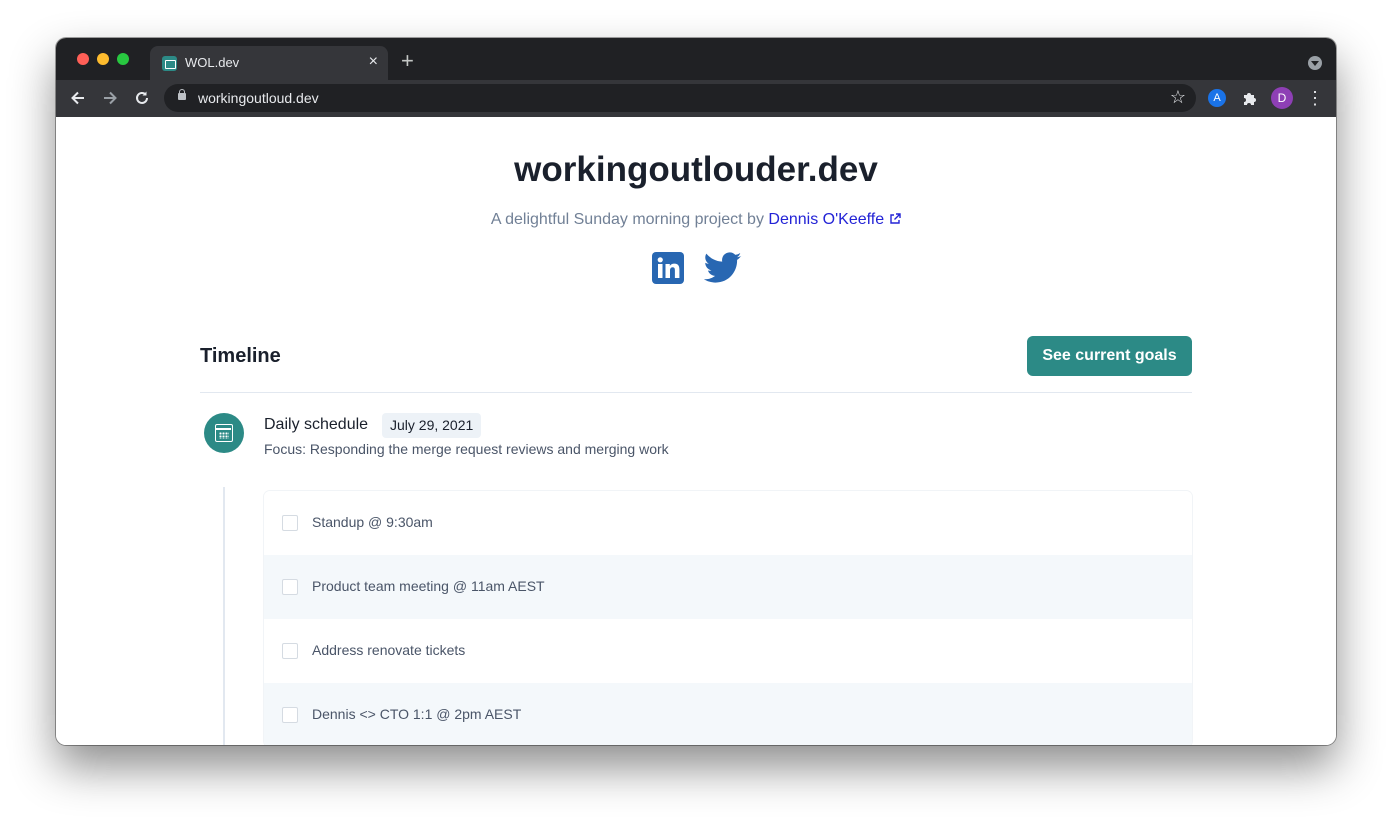 Image resolution: width=1392 pixels, height=820 pixels. Describe the element at coordinates (722, 268) in the screenshot. I see `twitter-icon` at that location.